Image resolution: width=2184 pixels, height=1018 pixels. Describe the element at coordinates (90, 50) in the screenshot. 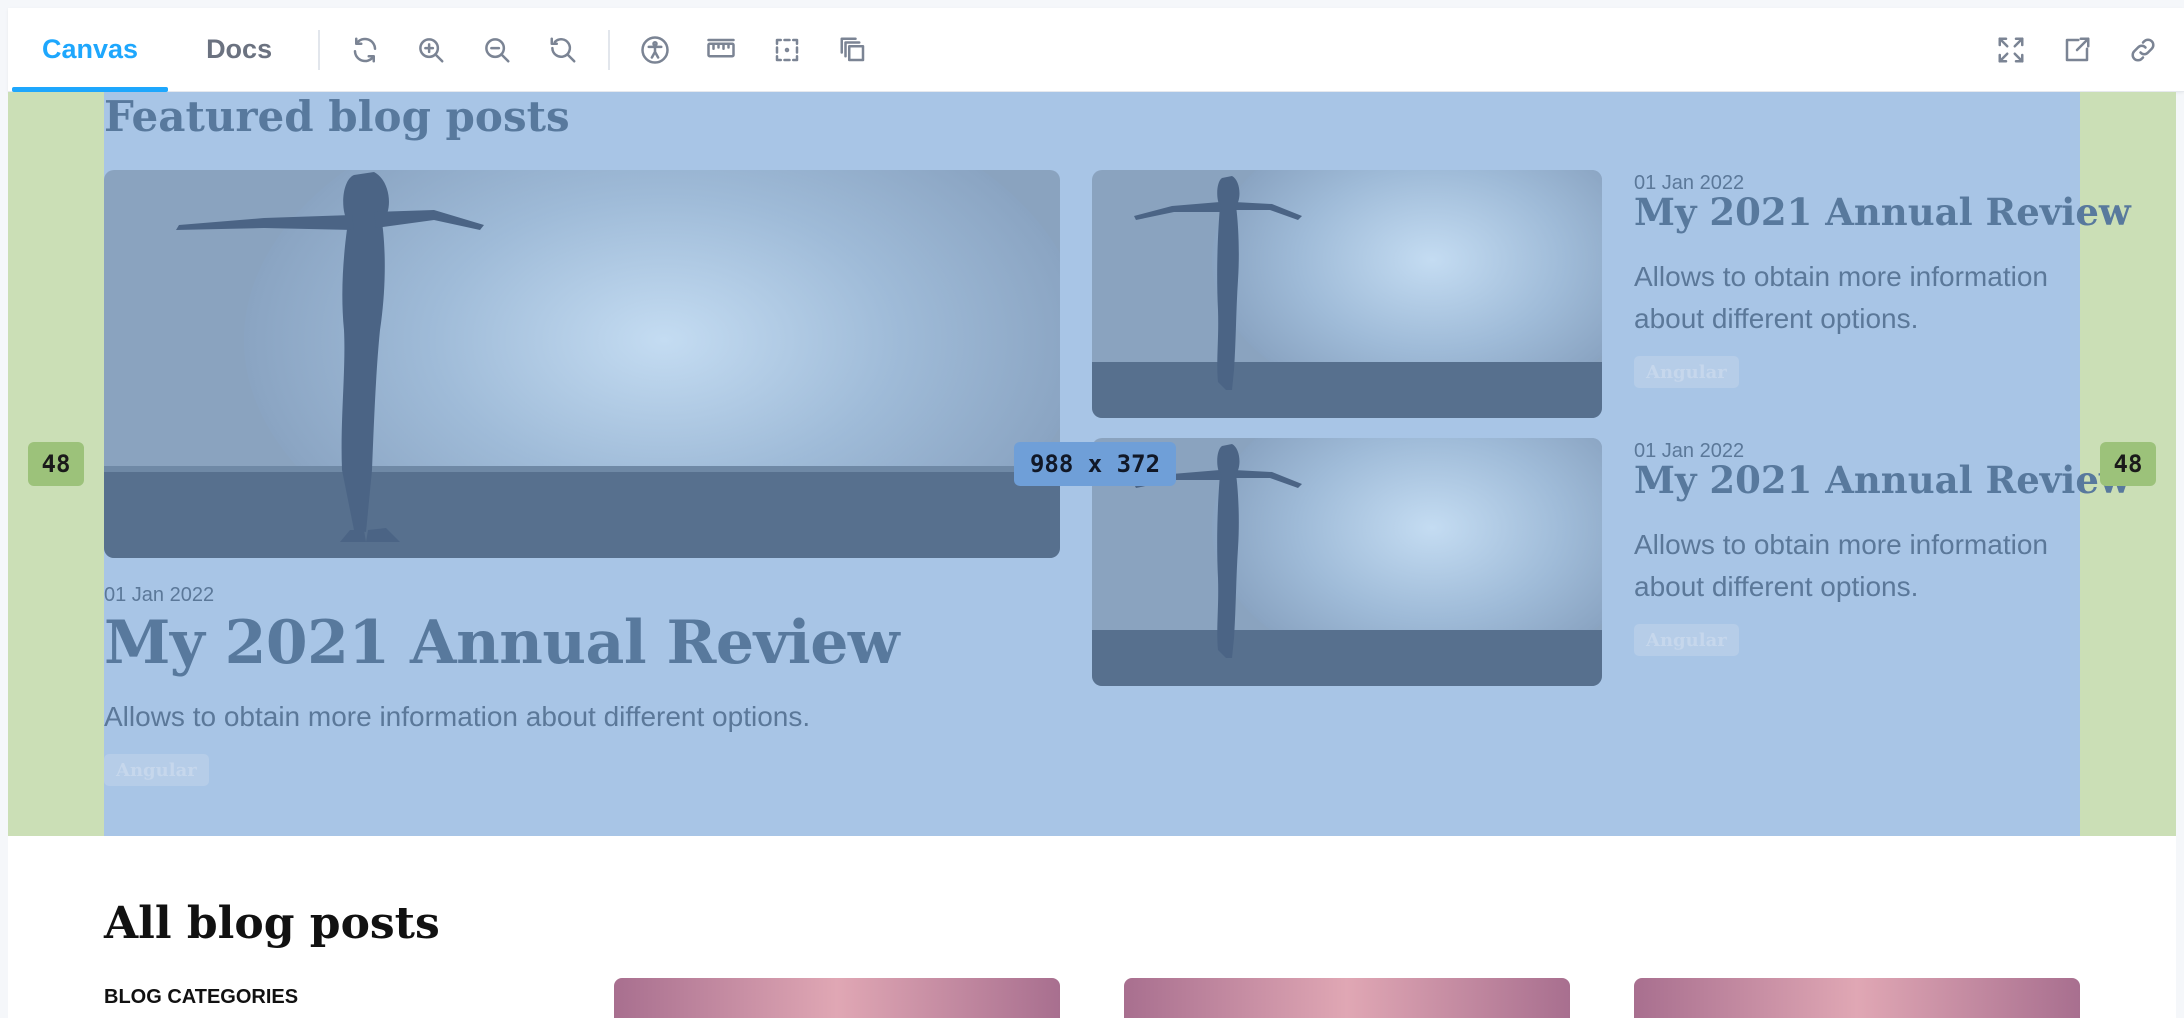

I see `tab-canvas: Canvas` at that location.